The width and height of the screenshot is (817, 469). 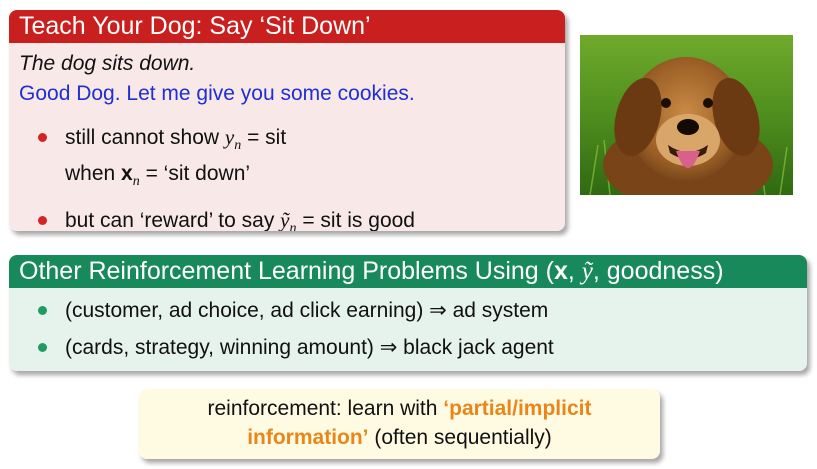 What do you see at coordinates (107, 63) in the screenshot?
I see `dog-sits-line: The dog sits down.` at bounding box center [107, 63].